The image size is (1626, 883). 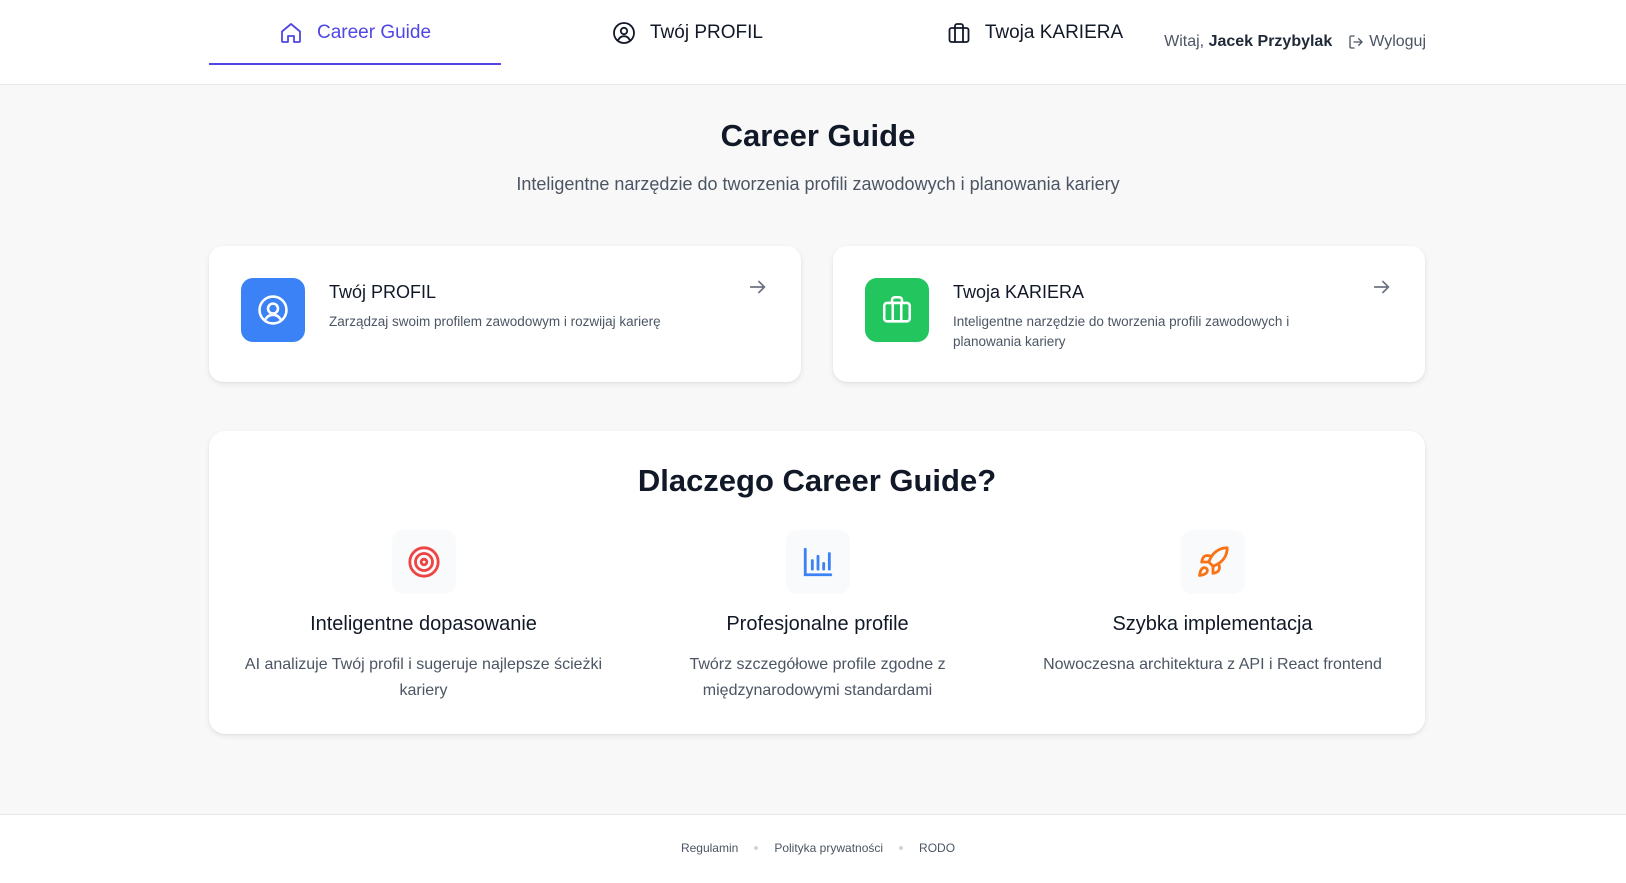 I want to click on user-area: Witaj, Jacek Przybylak Wyloguj, so click(x=1295, y=41).